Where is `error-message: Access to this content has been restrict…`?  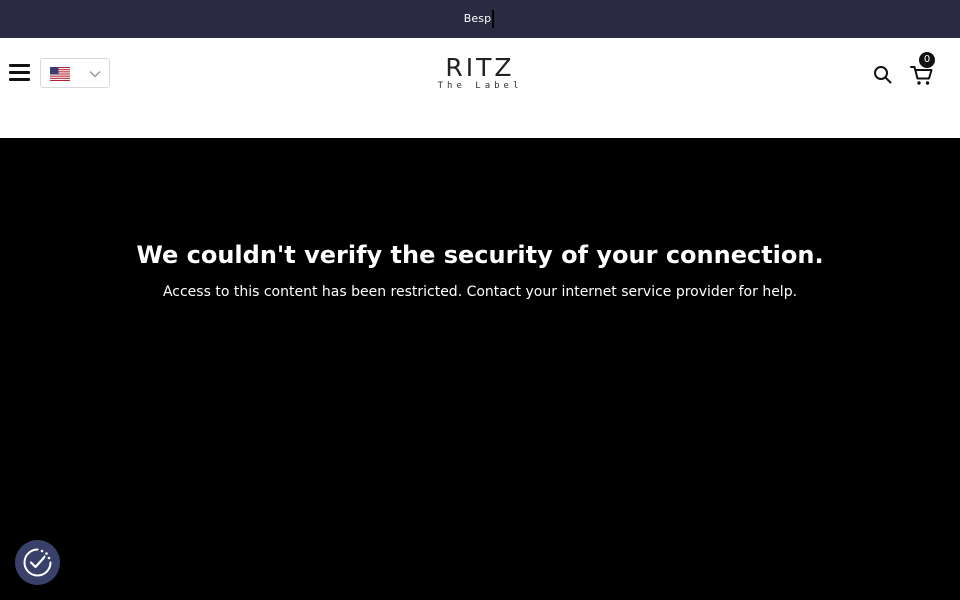 error-message: Access to this content has been restrict… is located at coordinates (480, 292).